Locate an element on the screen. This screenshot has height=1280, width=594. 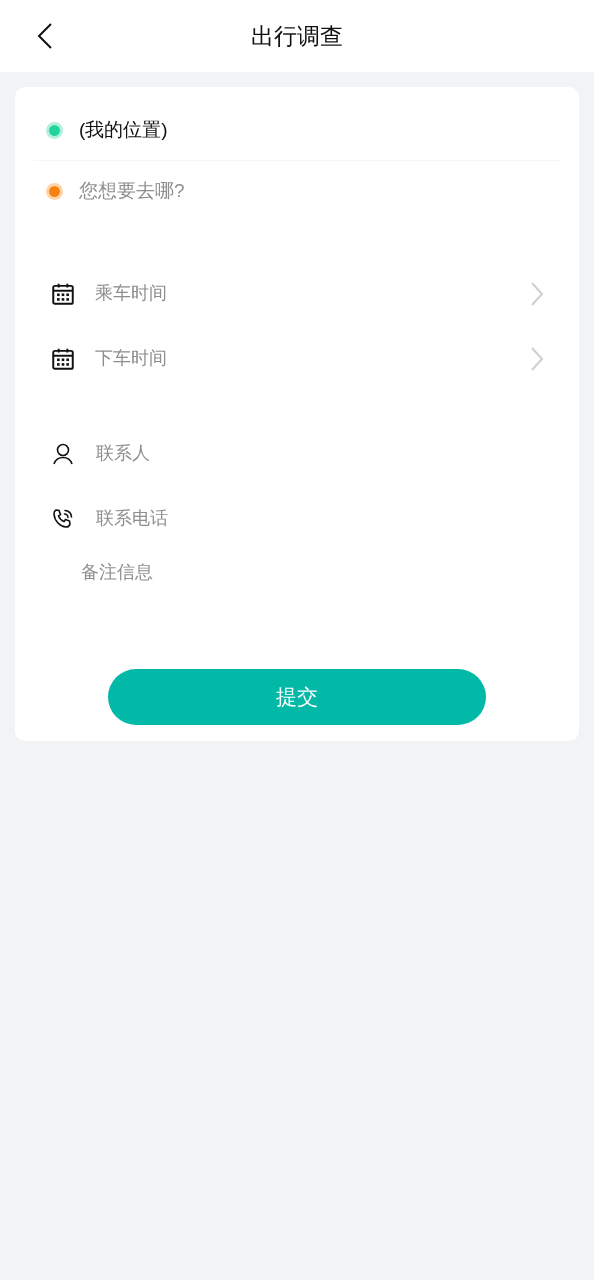
contact-name-field: 联系人 is located at coordinates (328, 453).